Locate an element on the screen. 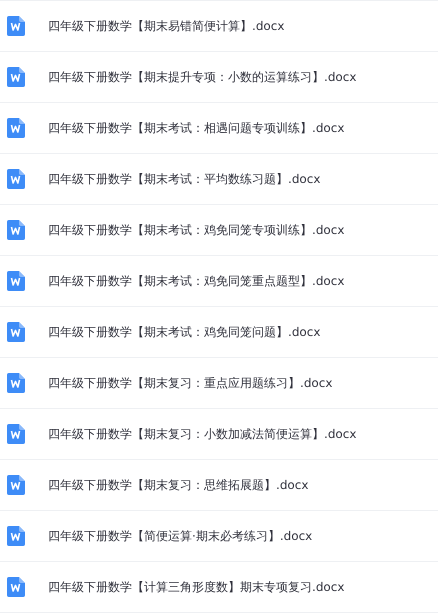 This screenshot has height=616, width=438. file-name: 四年级下册数学【期末考试：鸡免同笼专项训练】.docx is located at coordinates (196, 230).